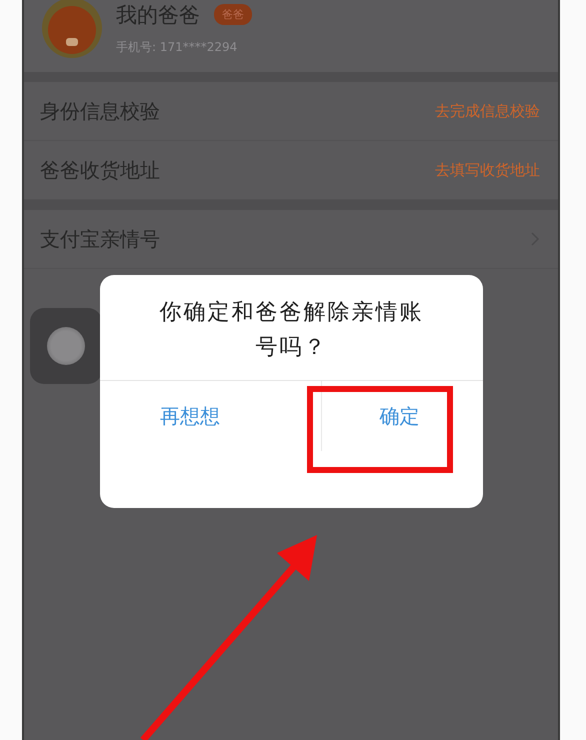 The height and width of the screenshot is (740, 586). What do you see at coordinates (72, 29) in the screenshot?
I see `avatar-icon` at bounding box center [72, 29].